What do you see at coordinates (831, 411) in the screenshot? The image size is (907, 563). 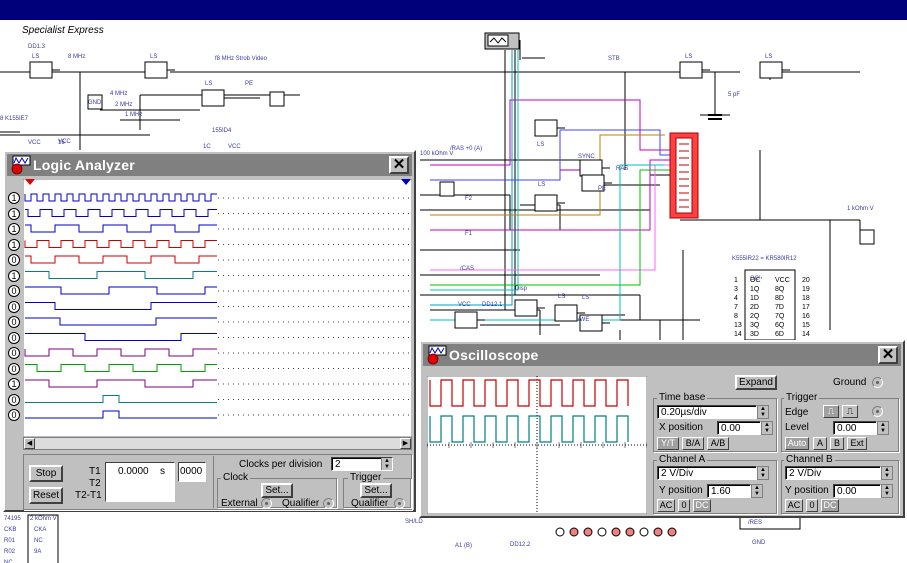 I see `rising-edge-icon: ⎍` at bounding box center [831, 411].